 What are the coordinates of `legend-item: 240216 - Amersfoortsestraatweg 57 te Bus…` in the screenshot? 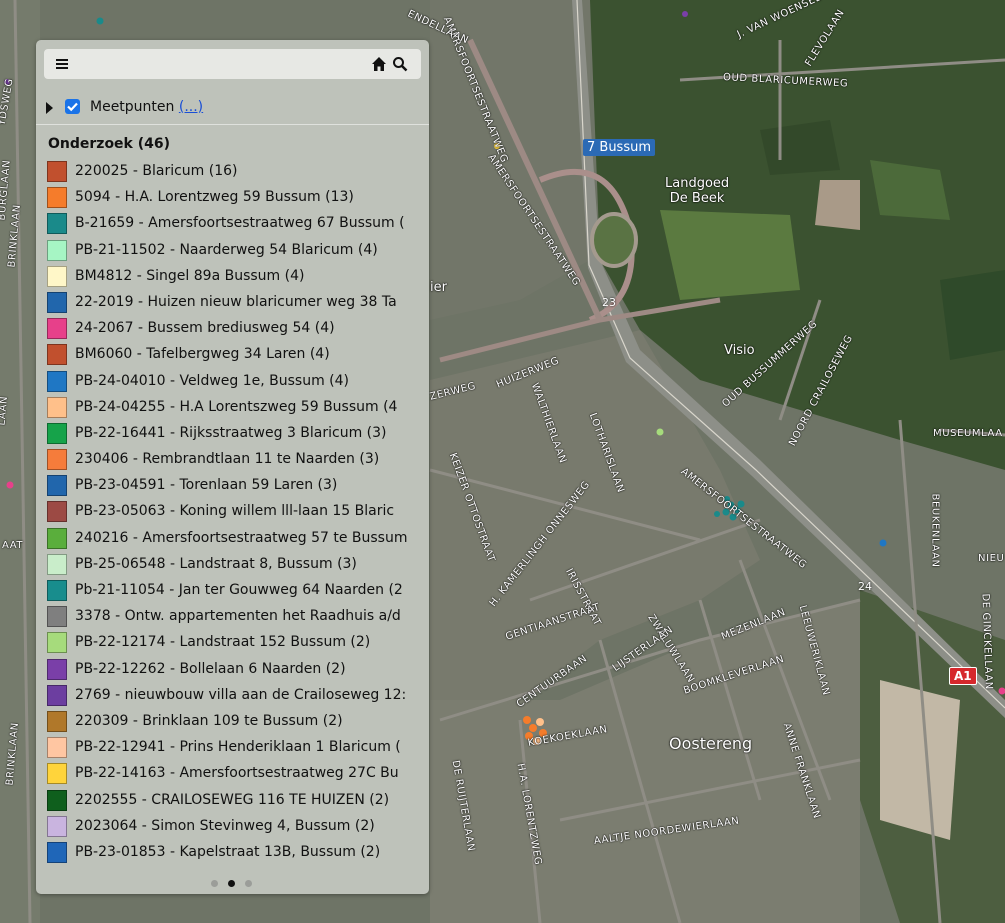 It's located at (234, 540).